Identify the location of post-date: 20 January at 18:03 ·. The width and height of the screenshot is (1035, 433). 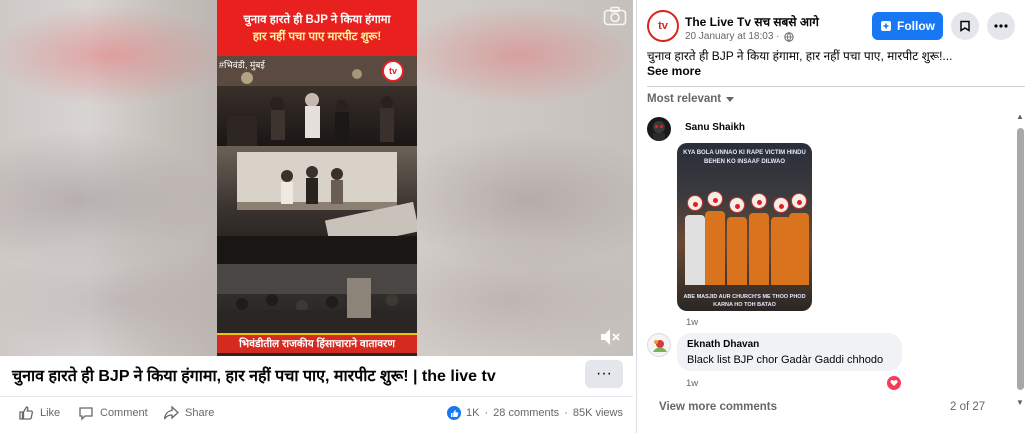
(739, 36).